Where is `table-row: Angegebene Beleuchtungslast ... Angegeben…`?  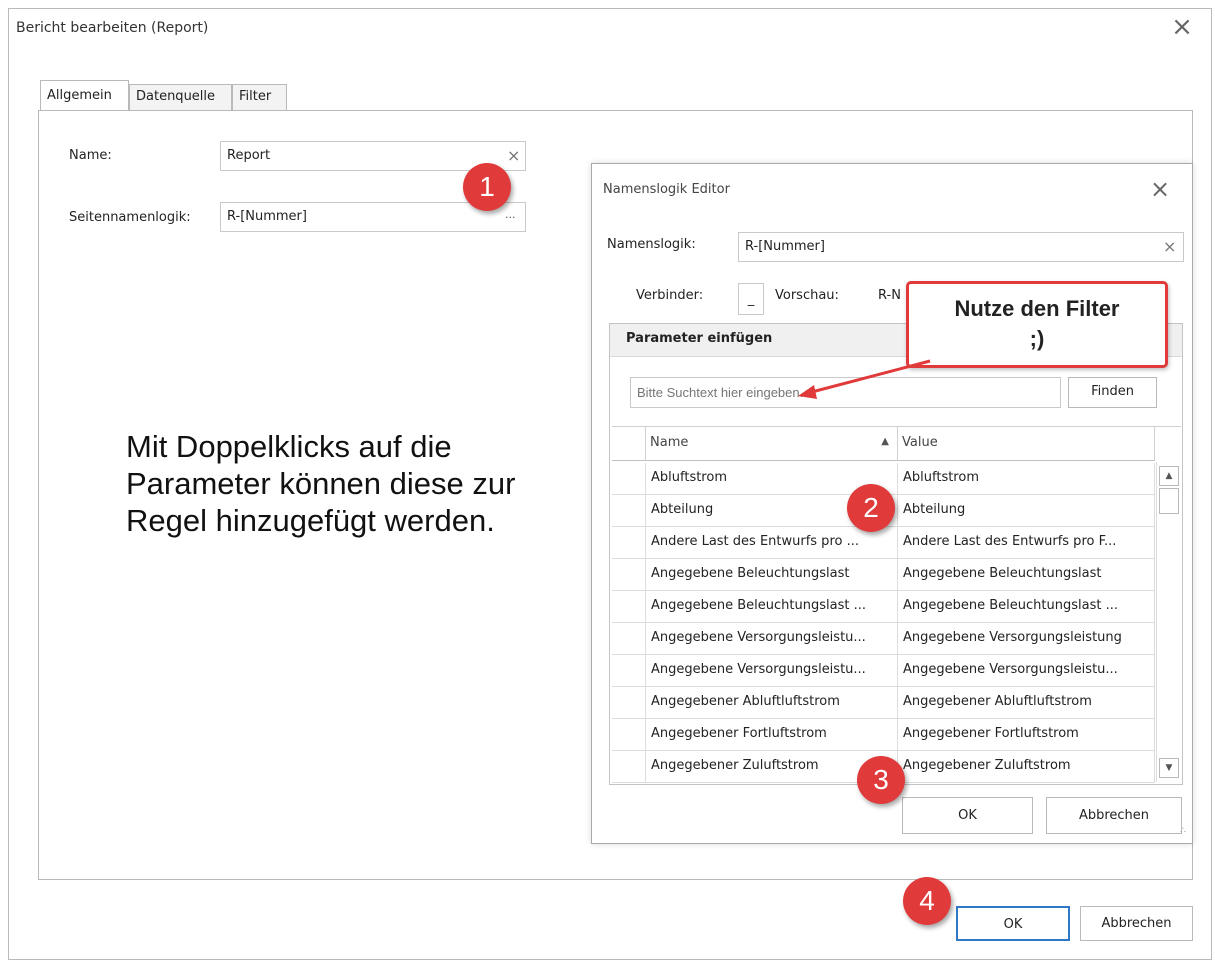 table-row: Angegebene Beleuchtungslast ... Angegeben… is located at coordinates (883, 607).